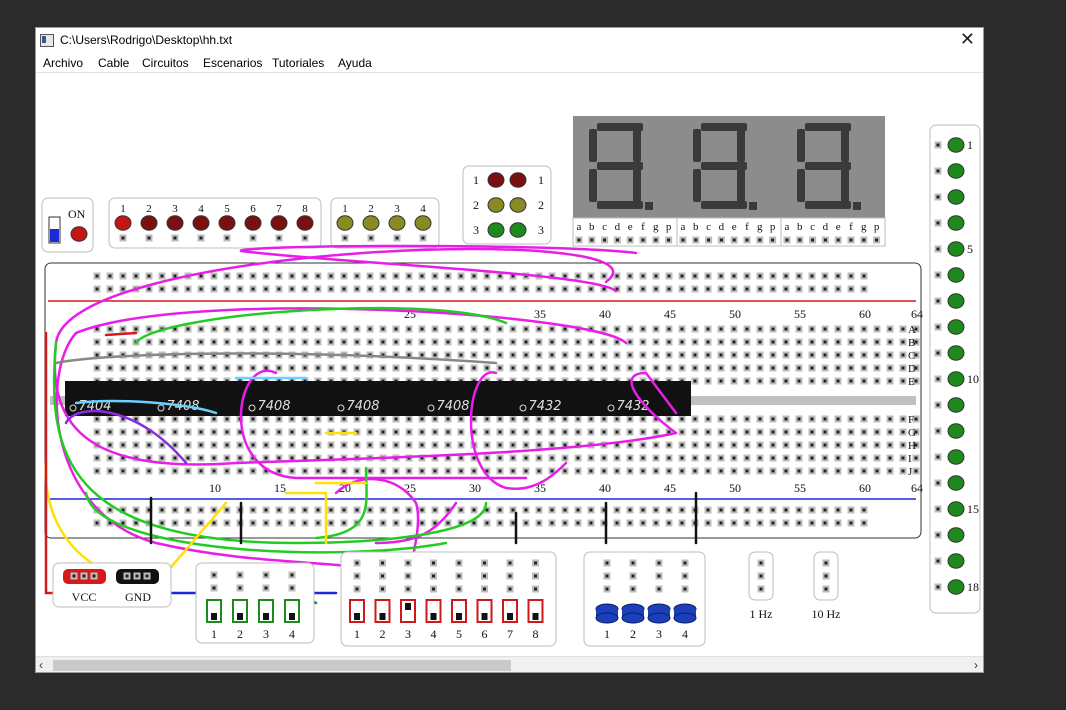  I want to click on menu-archivo: Archivo, so click(63, 63).